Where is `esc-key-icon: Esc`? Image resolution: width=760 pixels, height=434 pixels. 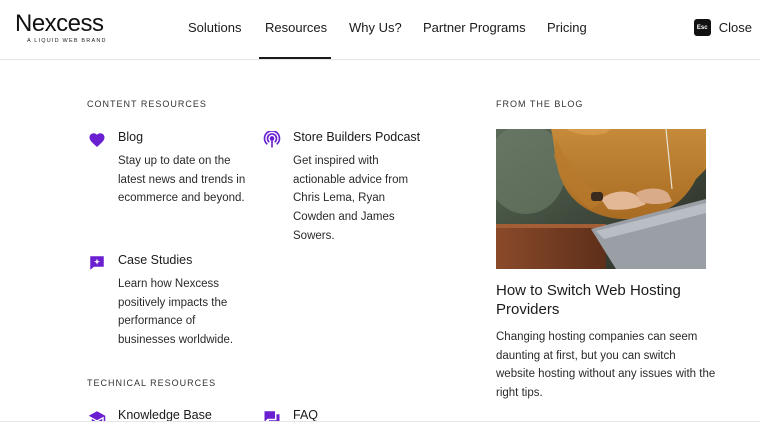
esc-key-icon: Esc is located at coordinates (702, 27).